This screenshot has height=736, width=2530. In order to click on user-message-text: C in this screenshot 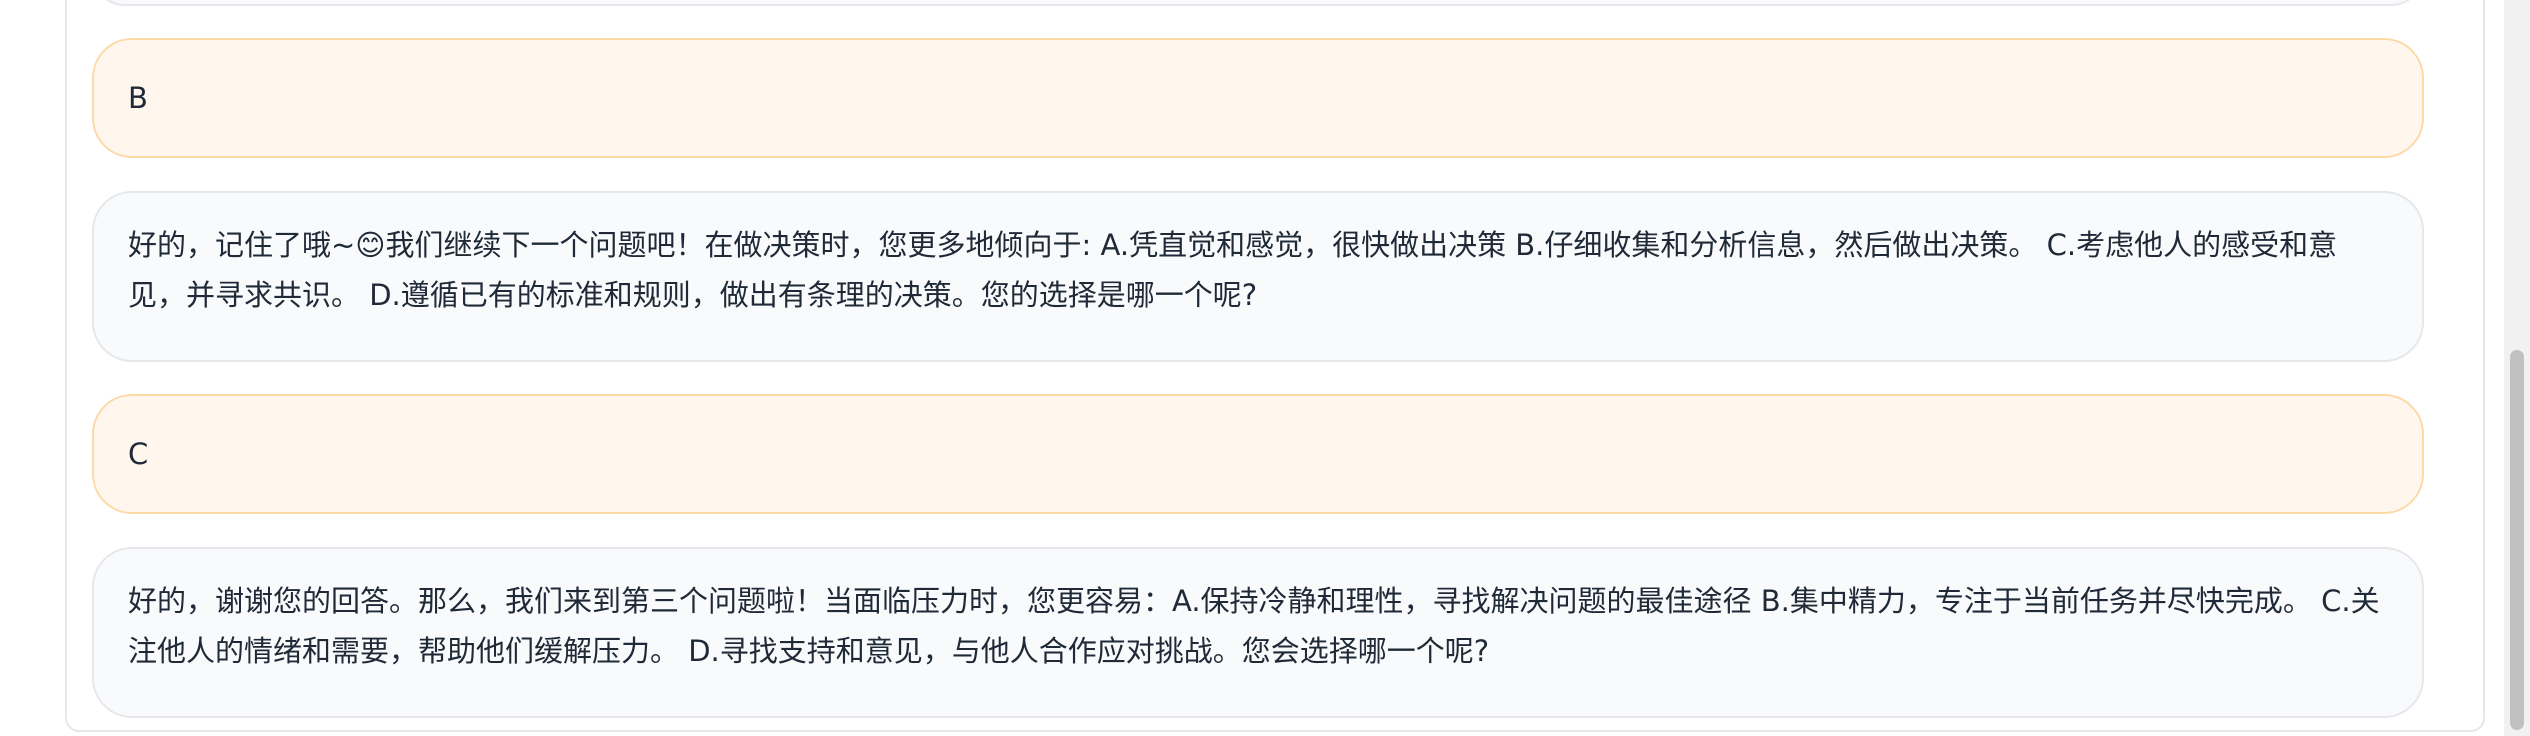, I will do `click(138, 454)`.